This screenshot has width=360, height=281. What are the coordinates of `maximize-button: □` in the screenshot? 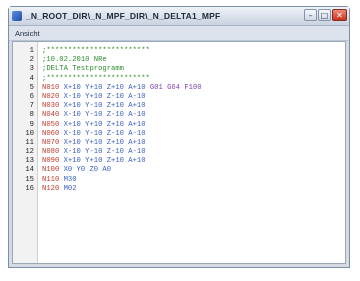 It's located at (324, 15).